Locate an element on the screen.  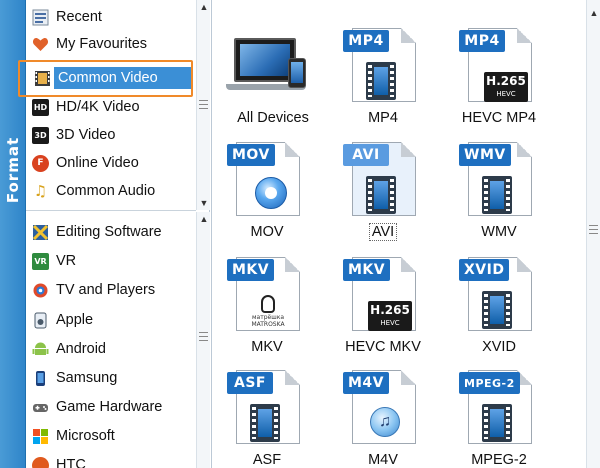
category-scrollbar-bottom: ▲ is located at coordinates (203, 340).